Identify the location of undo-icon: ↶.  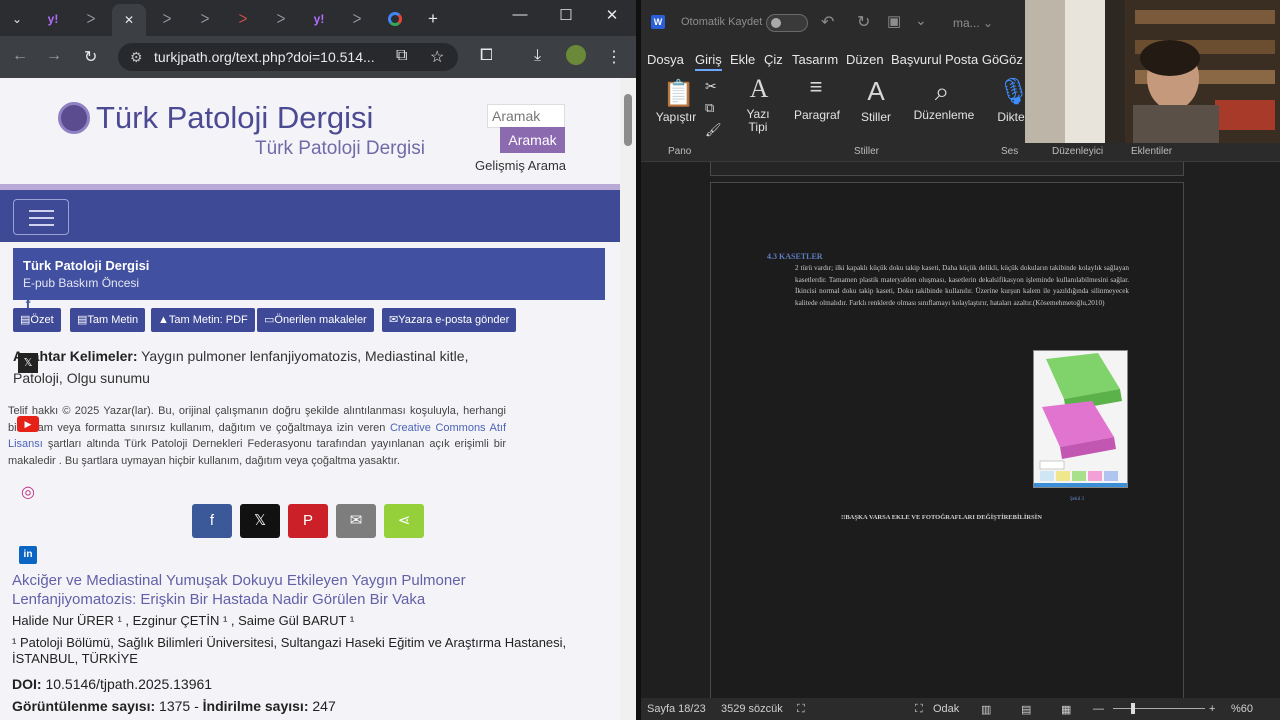
(827, 22).